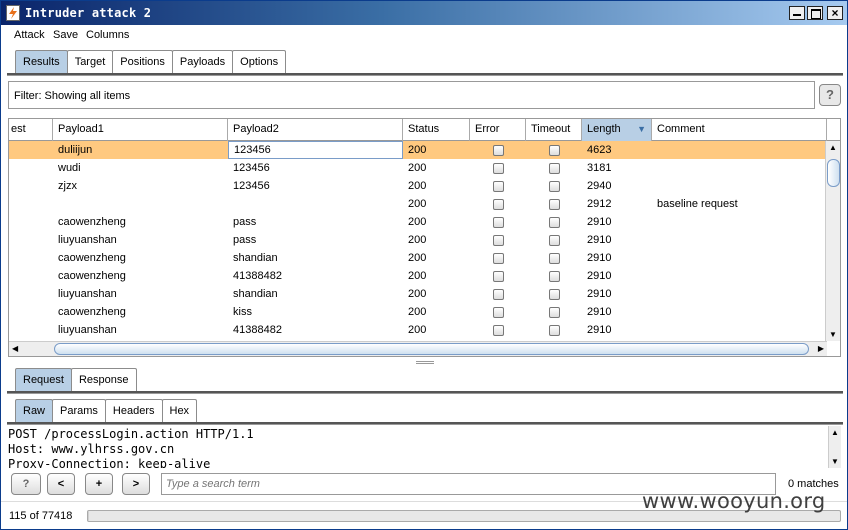 The image size is (848, 530). What do you see at coordinates (797, 13) in the screenshot?
I see `minimize-button` at bounding box center [797, 13].